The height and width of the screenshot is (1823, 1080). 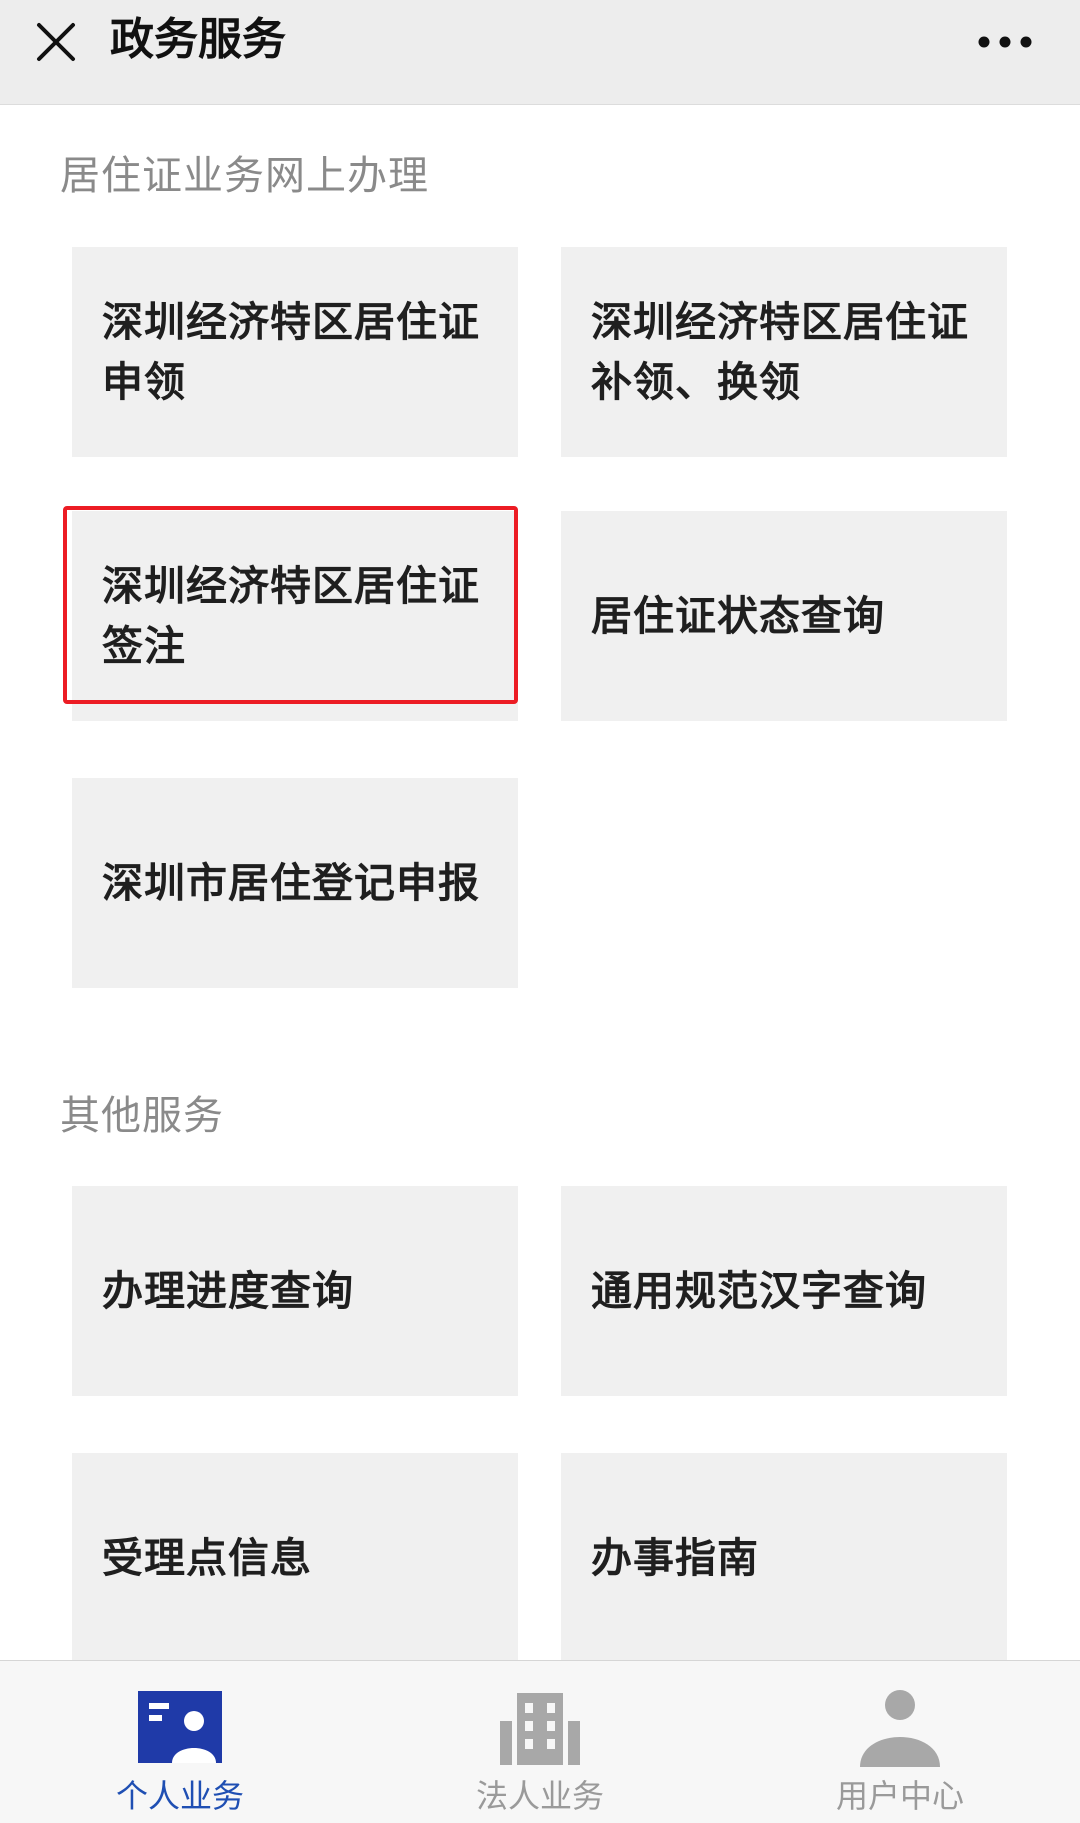 I want to click on close-button, so click(x=56, y=42).